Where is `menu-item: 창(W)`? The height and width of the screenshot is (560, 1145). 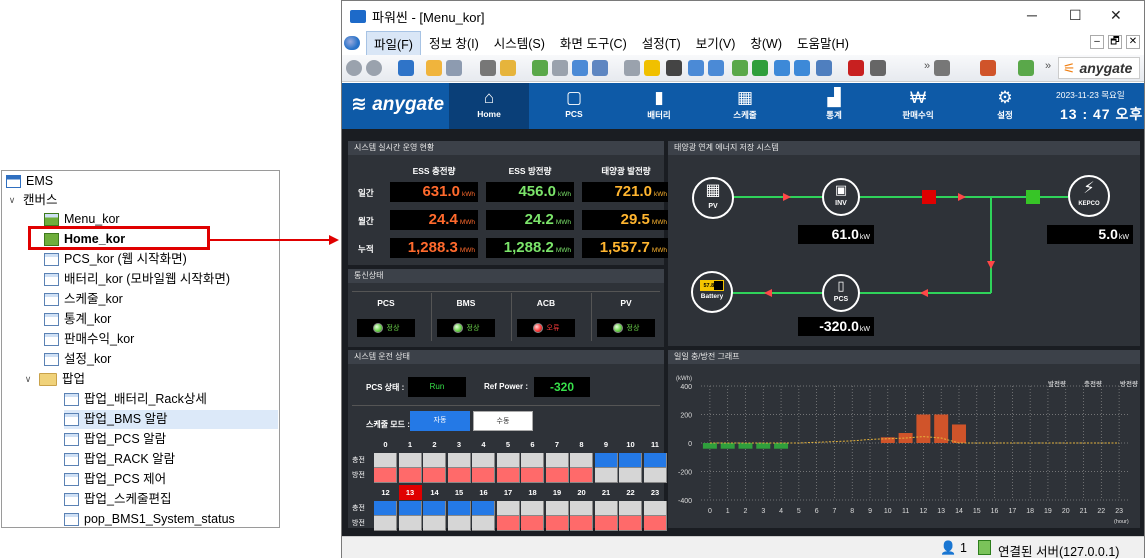
menu-item: 창(W) is located at coordinates (766, 43).